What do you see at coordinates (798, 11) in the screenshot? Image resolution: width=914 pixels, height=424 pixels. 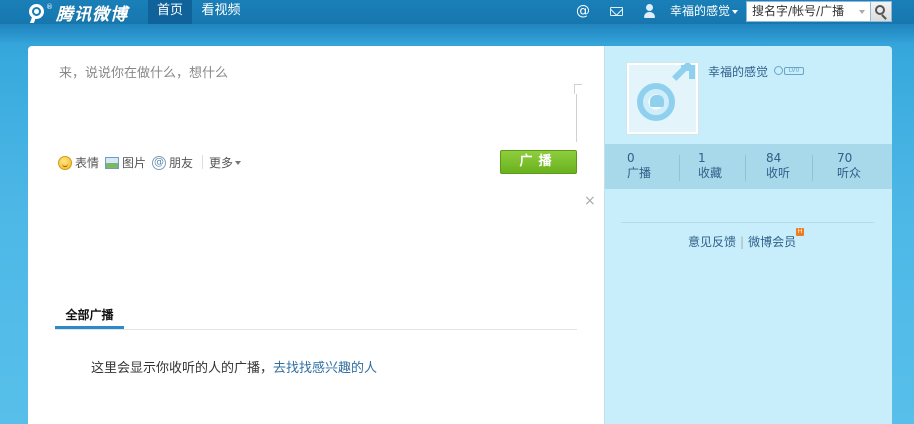 I see `search-placeholder: 搜名字/帐号/广播` at bounding box center [798, 11].